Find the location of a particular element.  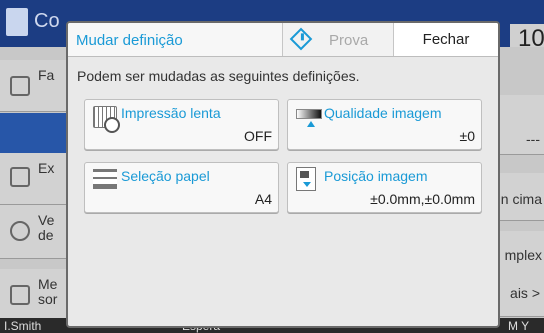

top-bar-title: Co is located at coordinates (47, 21).